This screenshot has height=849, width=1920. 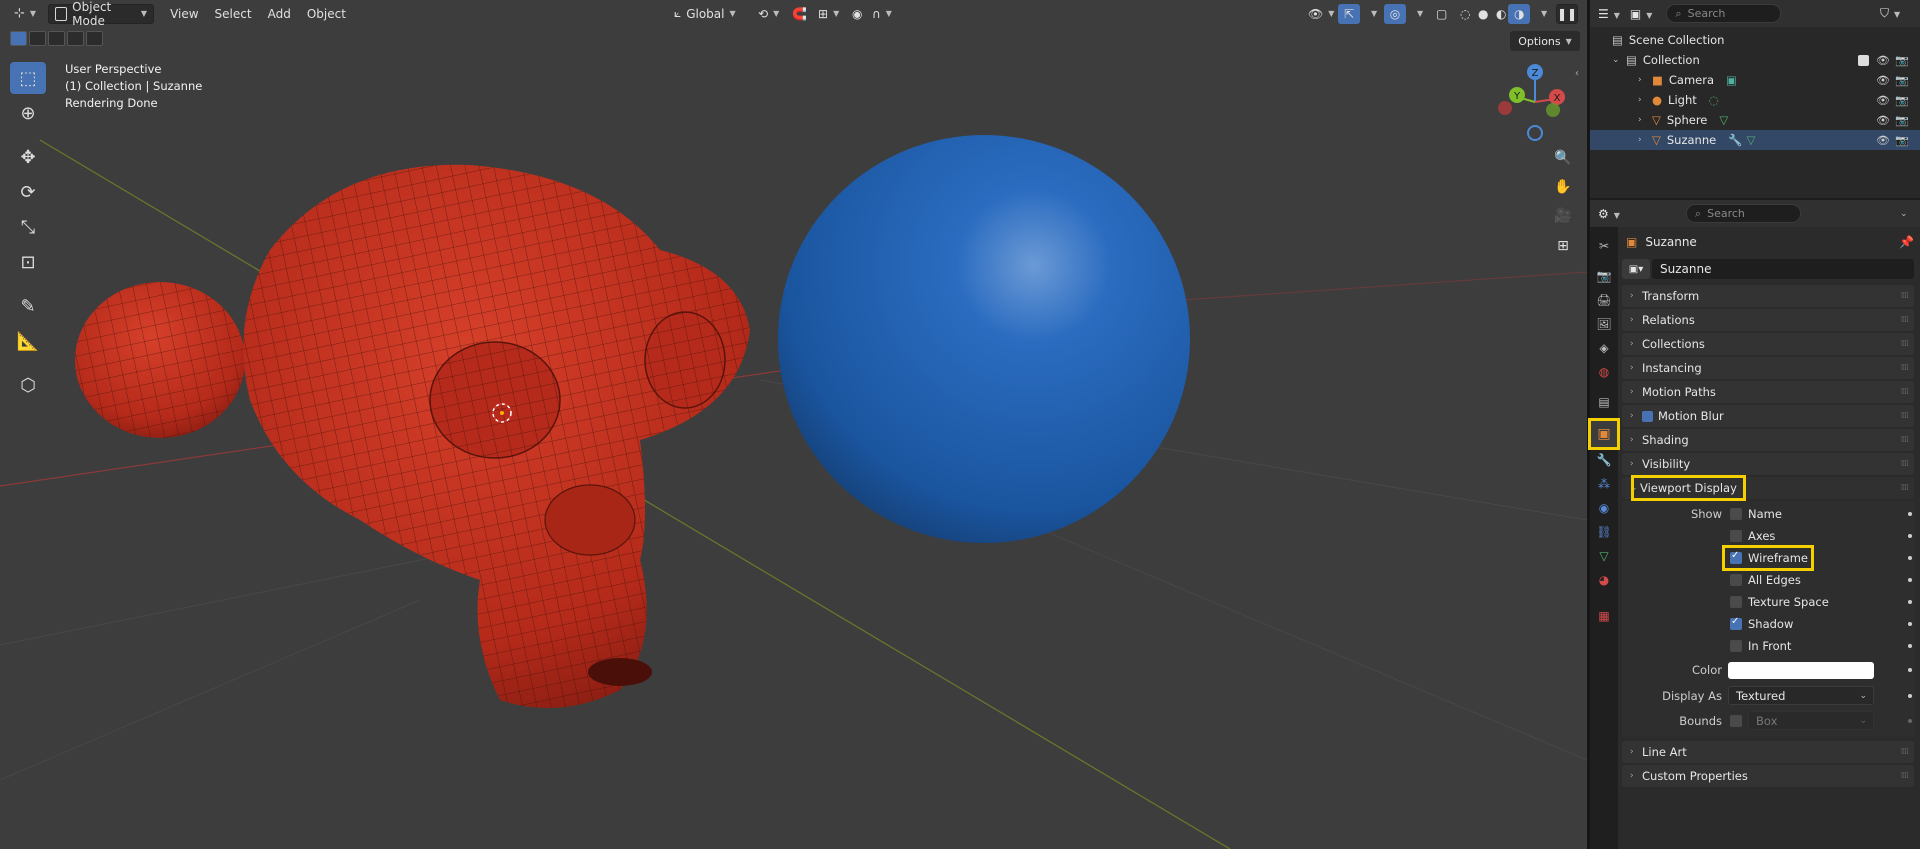 What do you see at coordinates (1736, 557) in the screenshot?
I see `show-wireframe-checkbox` at bounding box center [1736, 557].